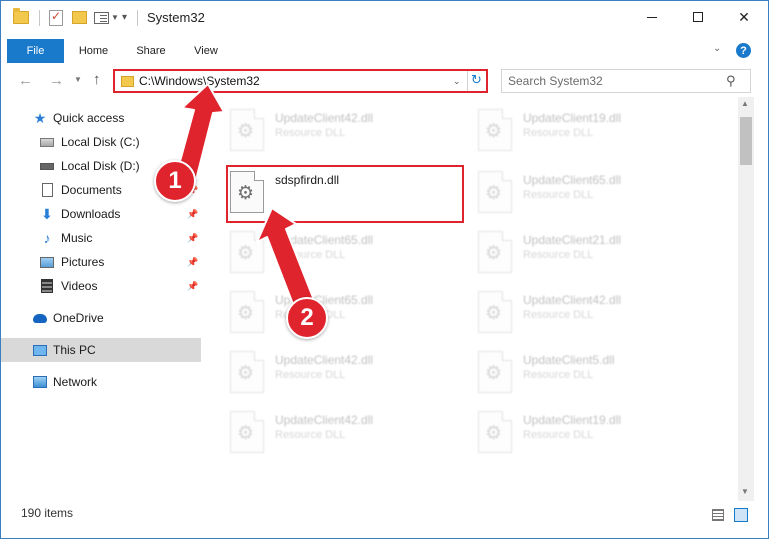 The image size is (769, 539). Describe the element at coordinates (115, 17) in the screenshot. I see `chevron-down-icon: ▼` at that location.